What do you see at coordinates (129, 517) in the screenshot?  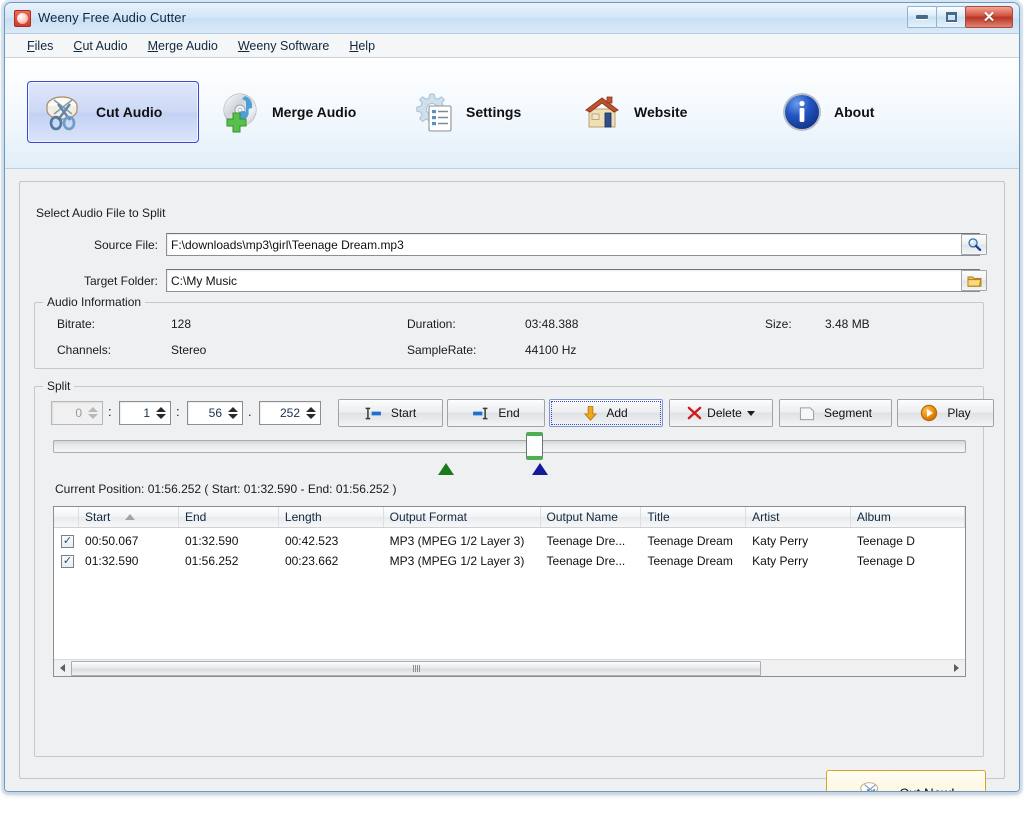 I see `table-header-start: Start` at bounding box center [129, 517].